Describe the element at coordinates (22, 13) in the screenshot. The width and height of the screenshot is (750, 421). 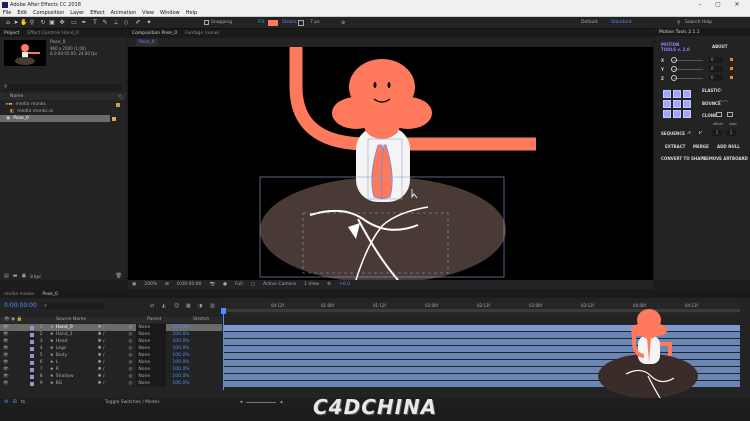
I see `menu-edit: Edit` at that location.